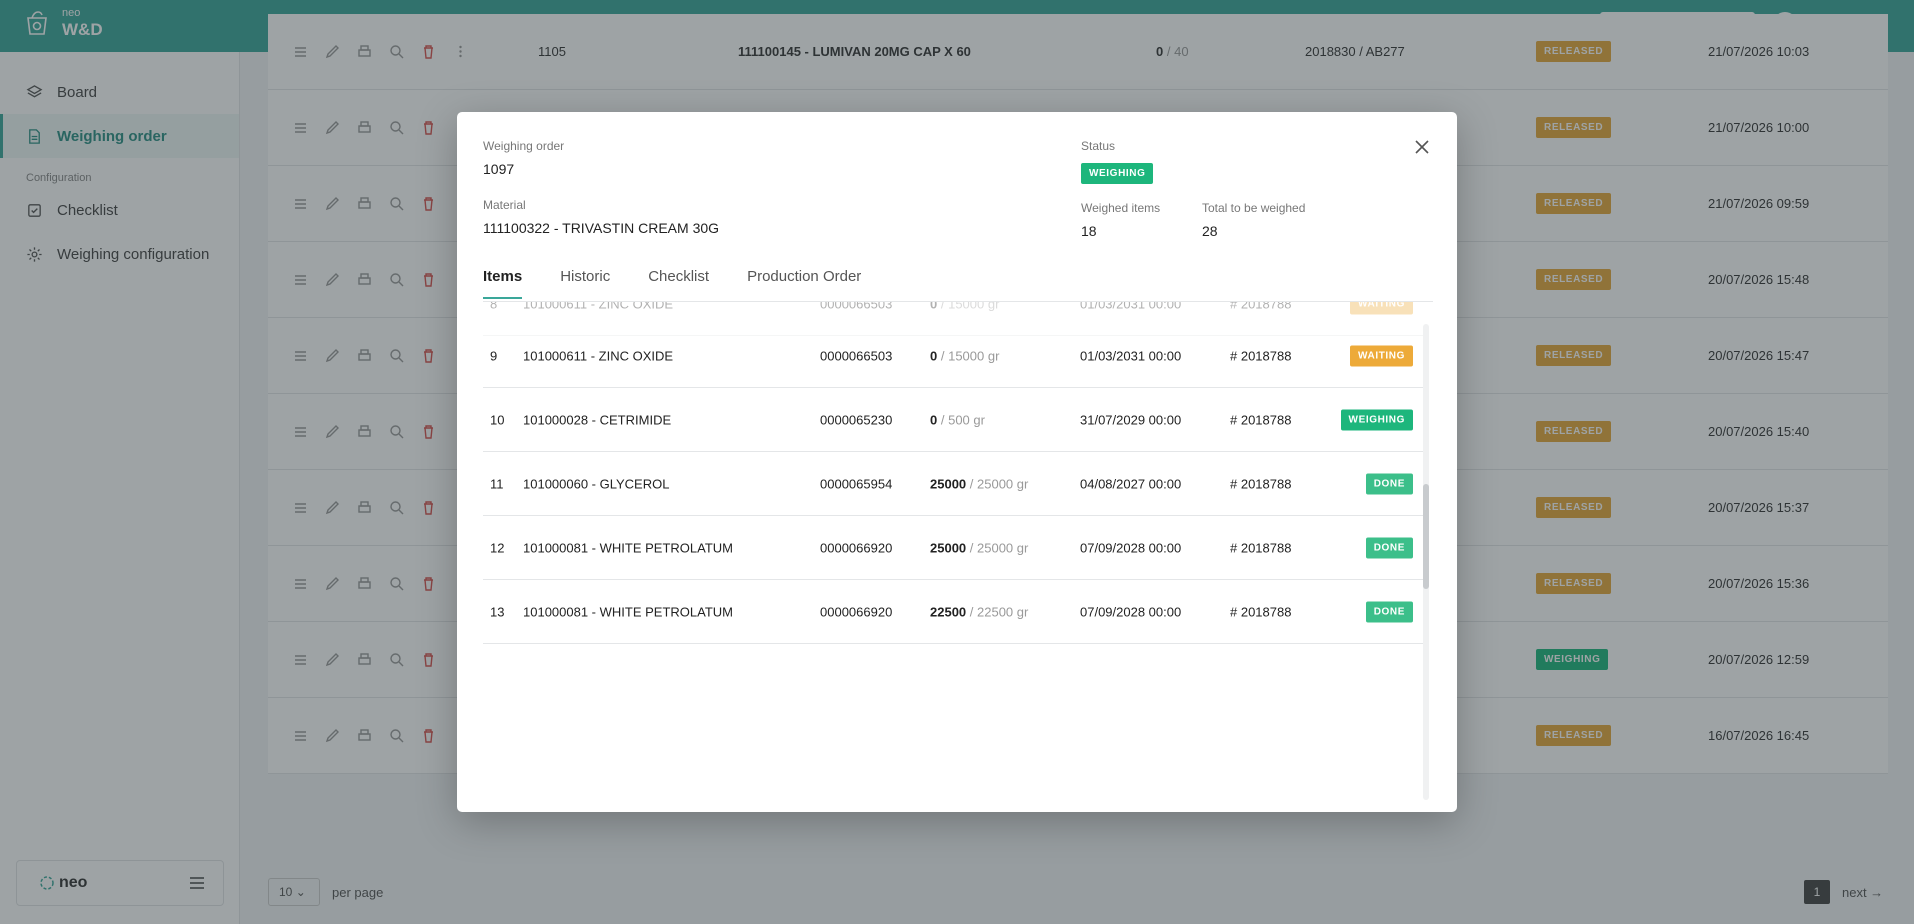  I want to click on tab-items: Items, so click(503, 283).